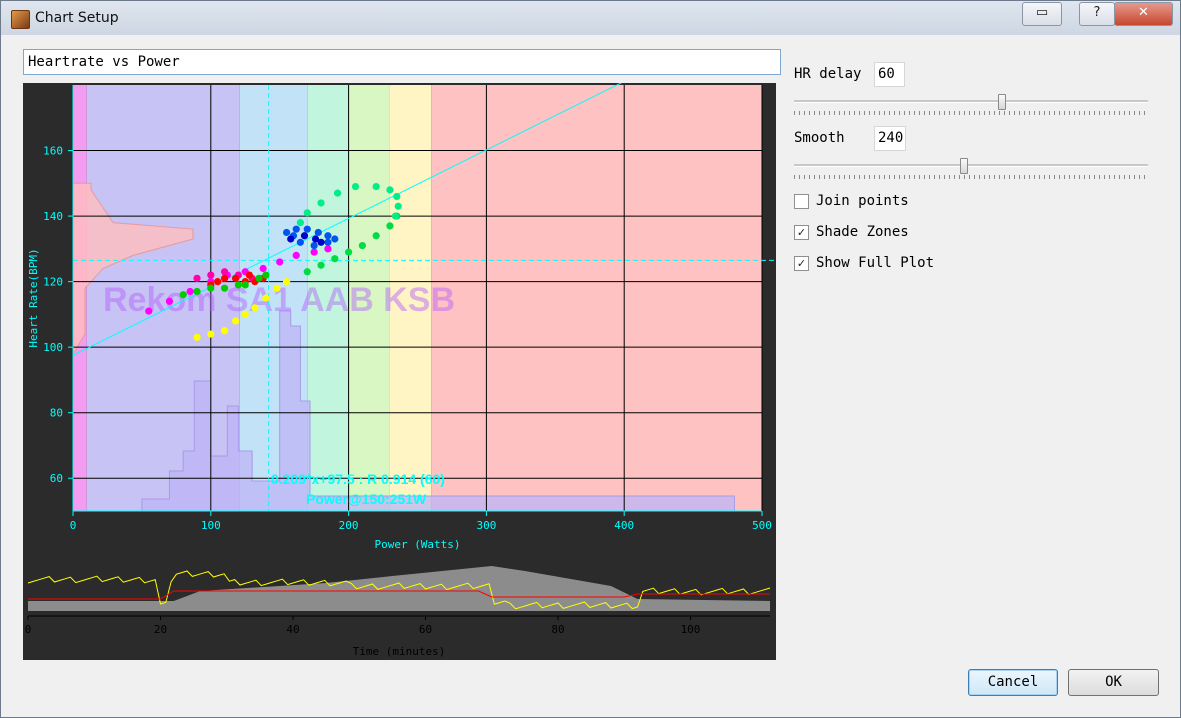 This screenshot has height=718, width=1181. What do you see at coordinates (889, 74) in the screenshot?
I see `hr-delay-input: 60` at bounding box center [889, 74].